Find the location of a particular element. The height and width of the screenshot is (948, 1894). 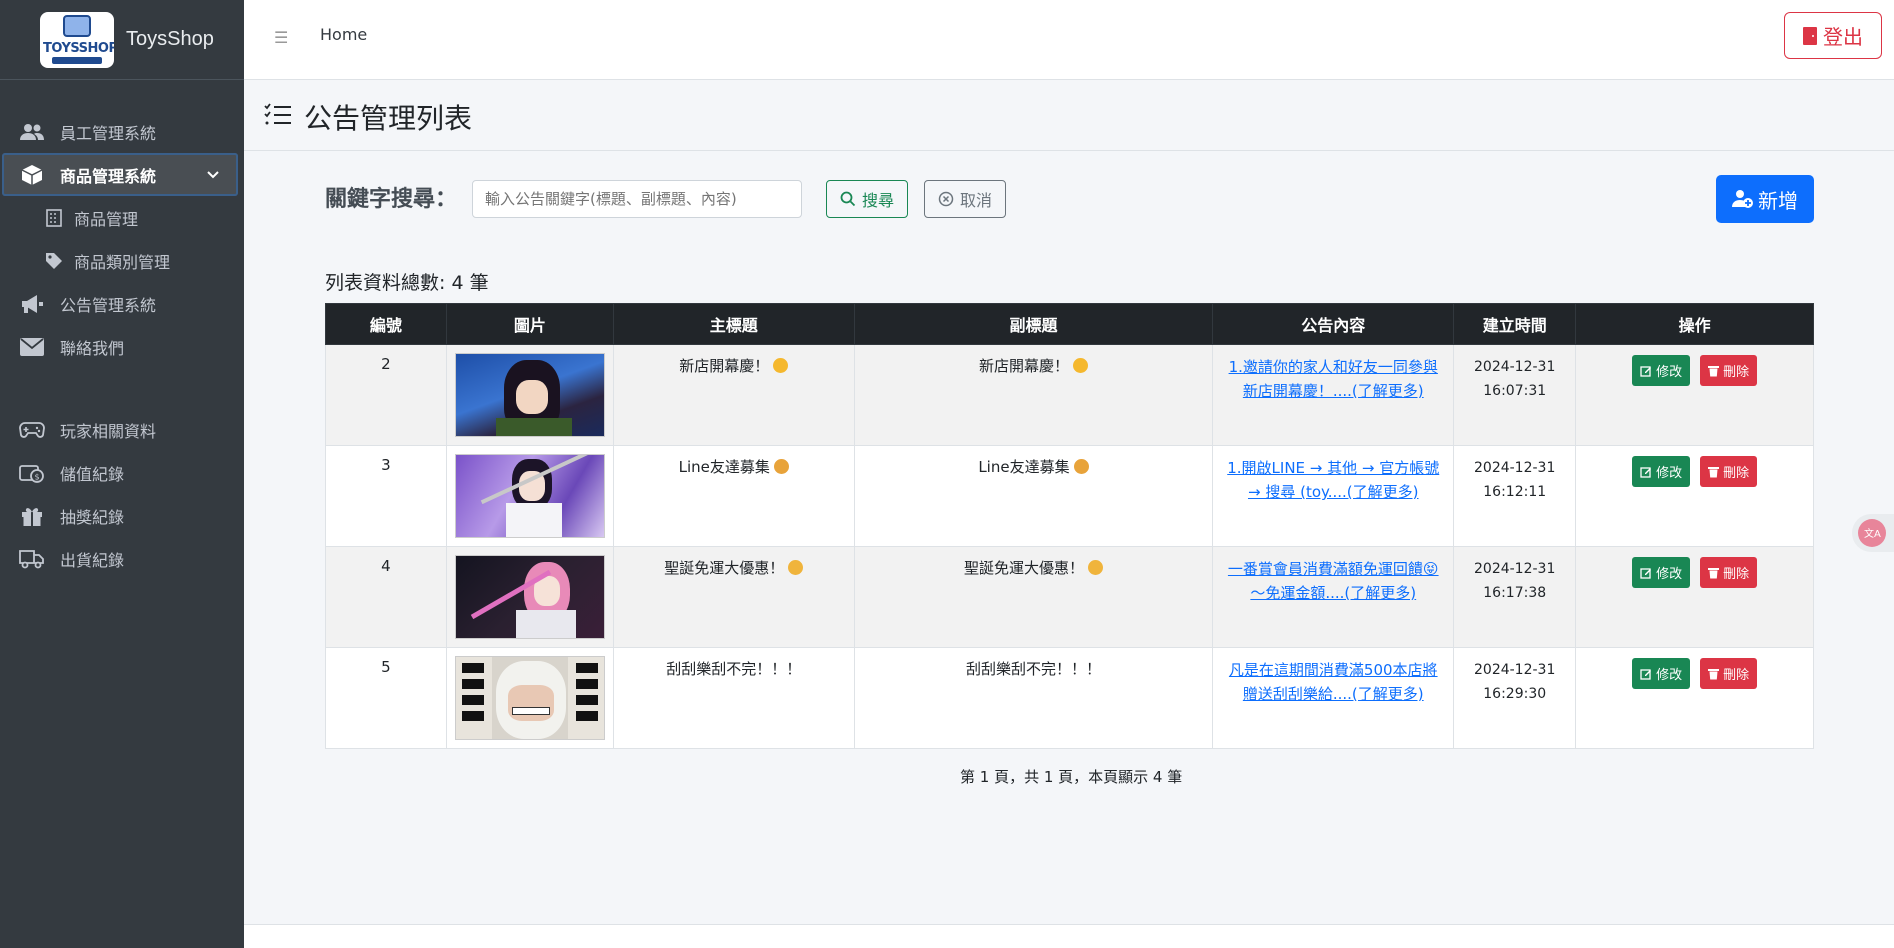

cell-id: 5 is located at coordinates (386, 698).